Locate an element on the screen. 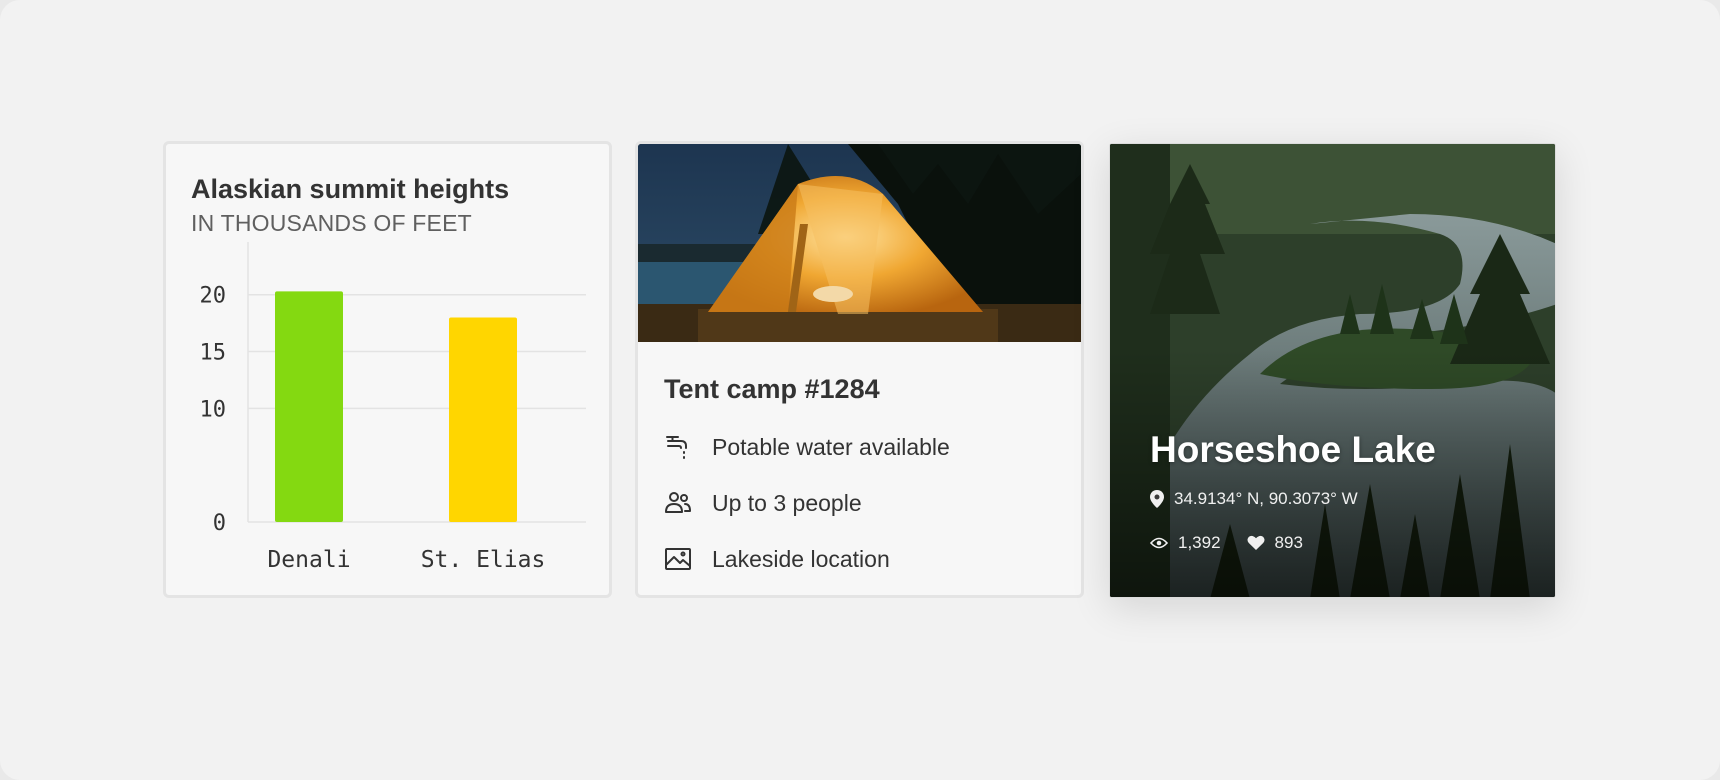 The image size is (1720, 780). faucet-icon is located at coordinates (676, 447).